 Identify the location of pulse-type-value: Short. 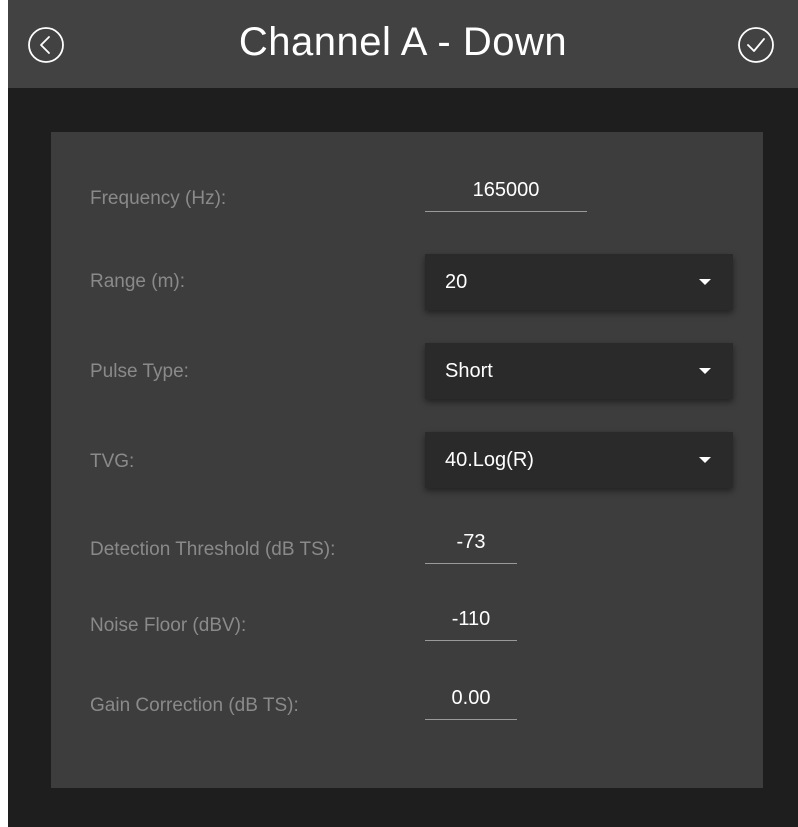
(469, 371).